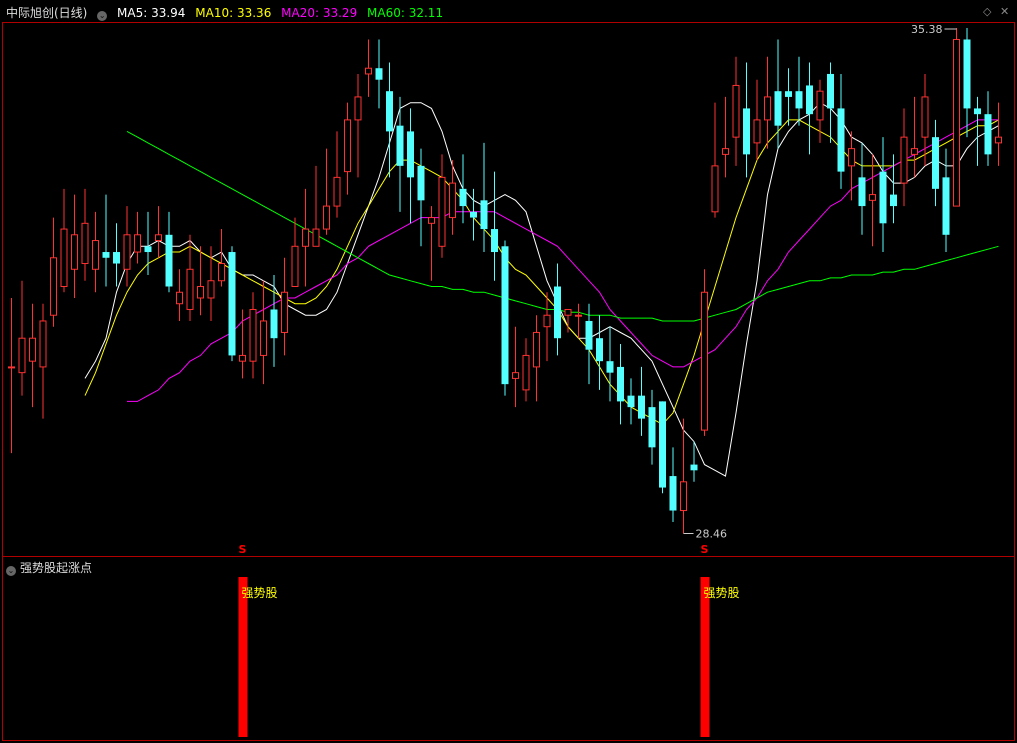  What do you see at coordinates (11, 571) in the screenshot?
I see `sub-toggle-icon: ⌄` at bounding box center [11, 571].